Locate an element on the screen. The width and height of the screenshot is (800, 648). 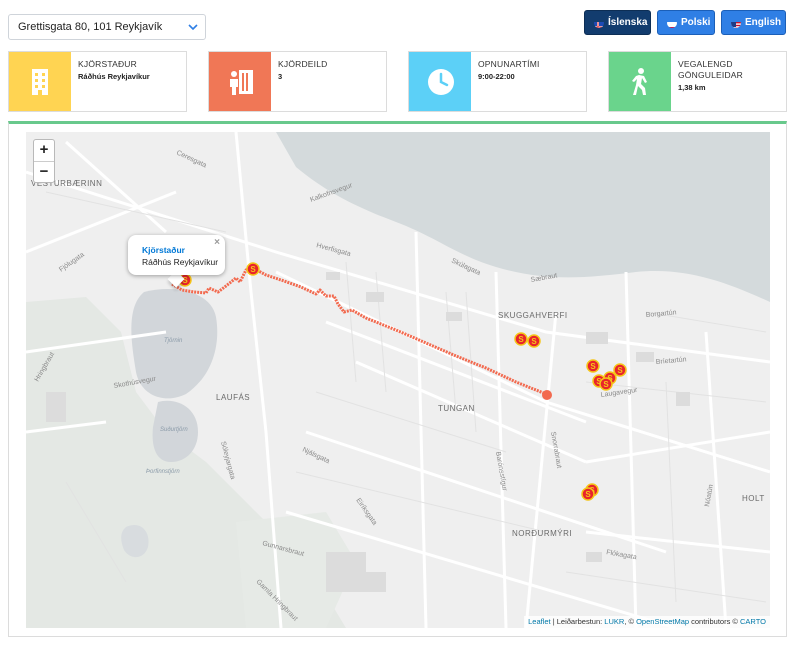
card-label: KJÖRSTAÐUR is located at coordinates (107, 64).